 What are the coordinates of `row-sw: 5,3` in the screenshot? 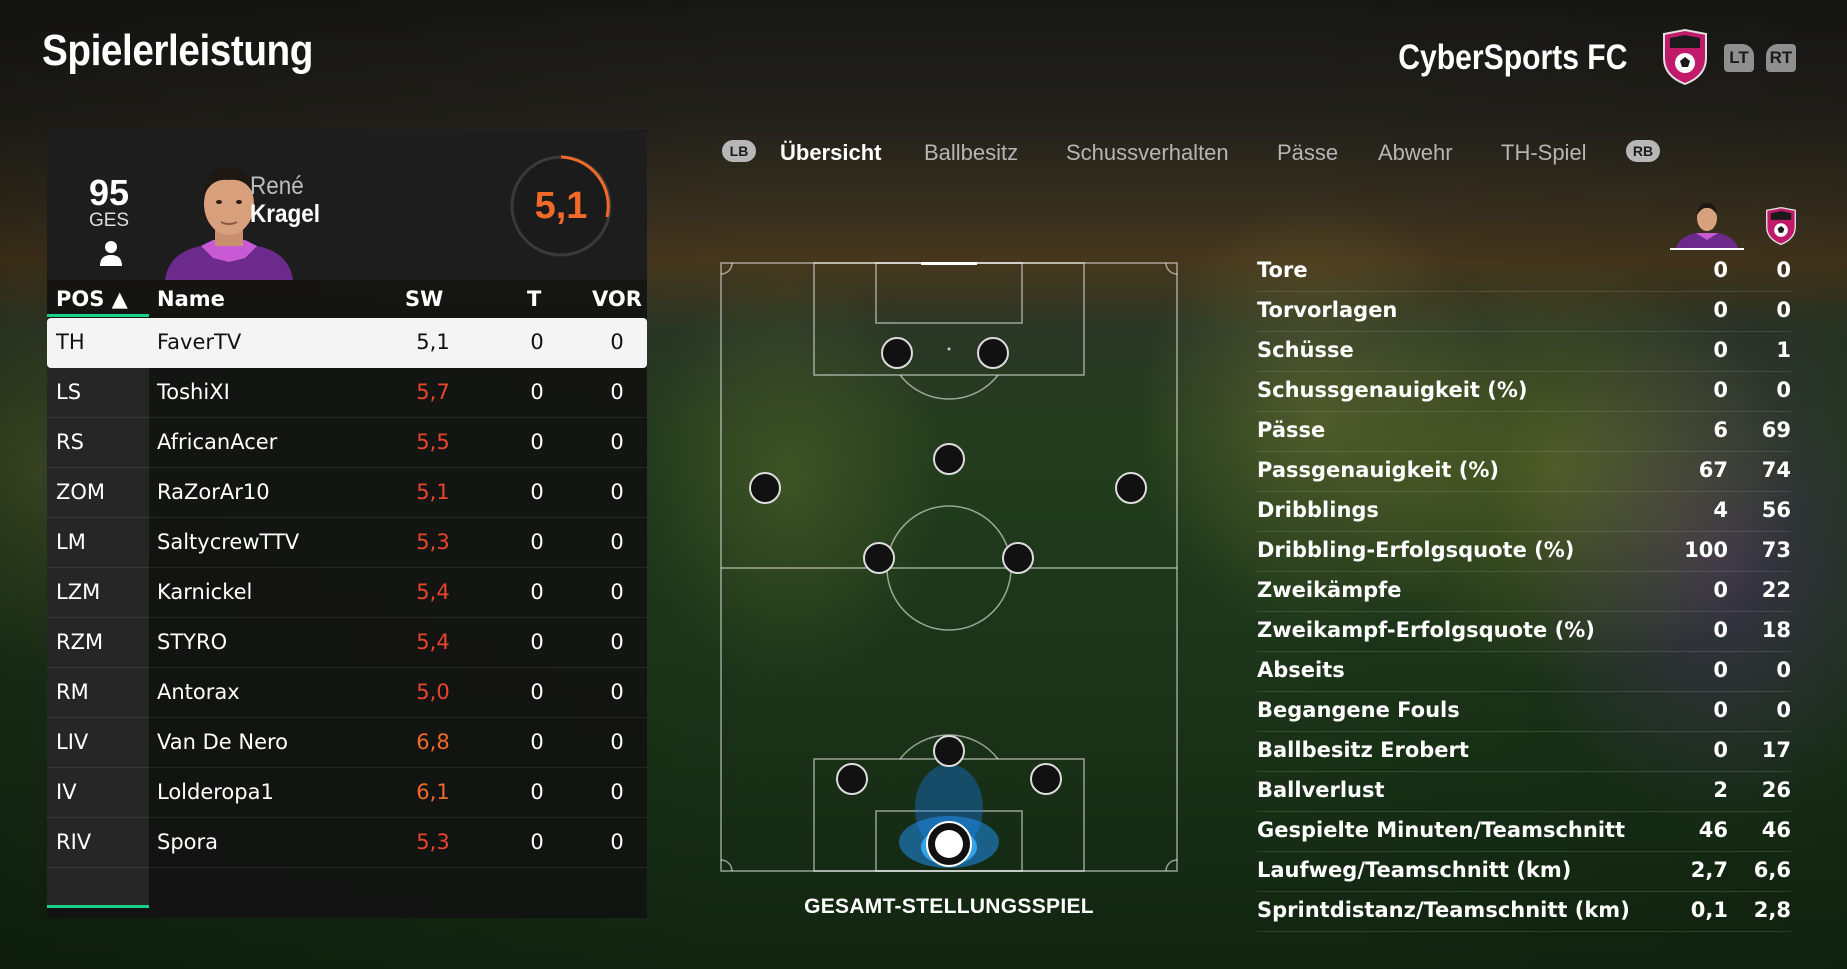 It's located at (433, 842).